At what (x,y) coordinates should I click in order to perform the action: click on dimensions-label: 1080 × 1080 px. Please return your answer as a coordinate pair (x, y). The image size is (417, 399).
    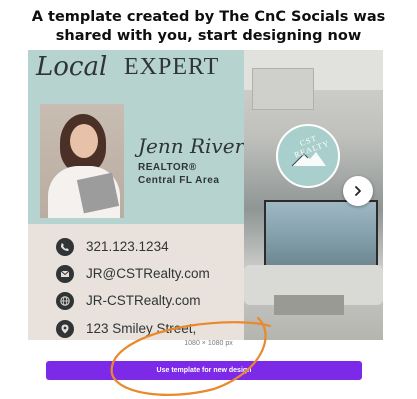
    Looking at the image, I should click on (208, 343).